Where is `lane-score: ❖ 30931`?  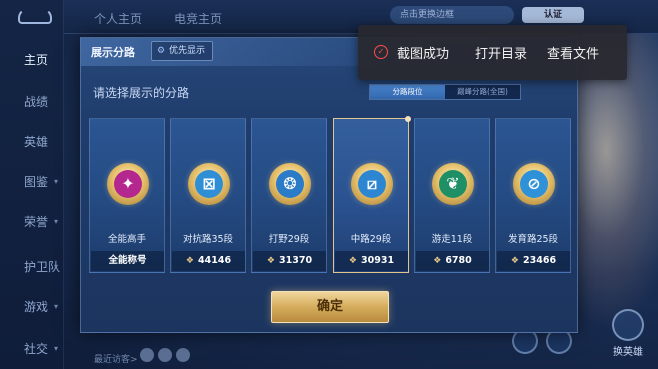 lane-score: ❖ 30931 is located at coordinates (371, 261).